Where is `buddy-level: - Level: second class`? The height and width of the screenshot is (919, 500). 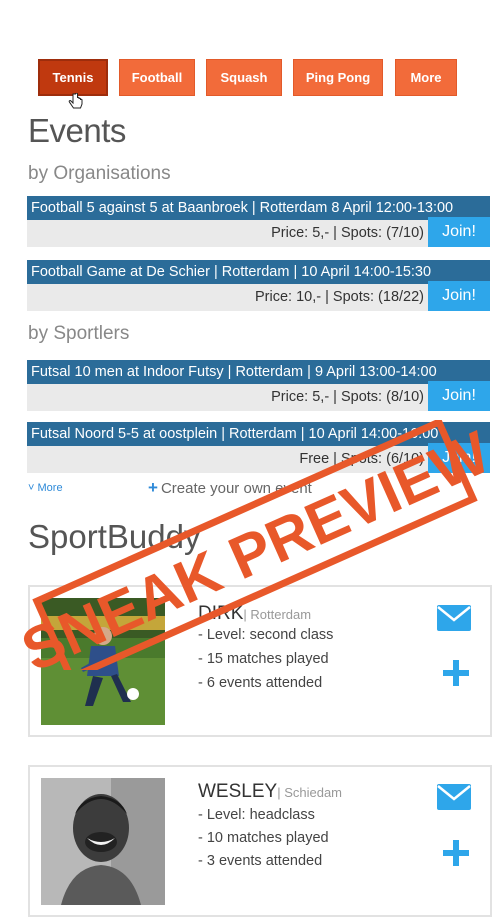
buddy-level: - Level: second class is located at coordinates (266, 635).